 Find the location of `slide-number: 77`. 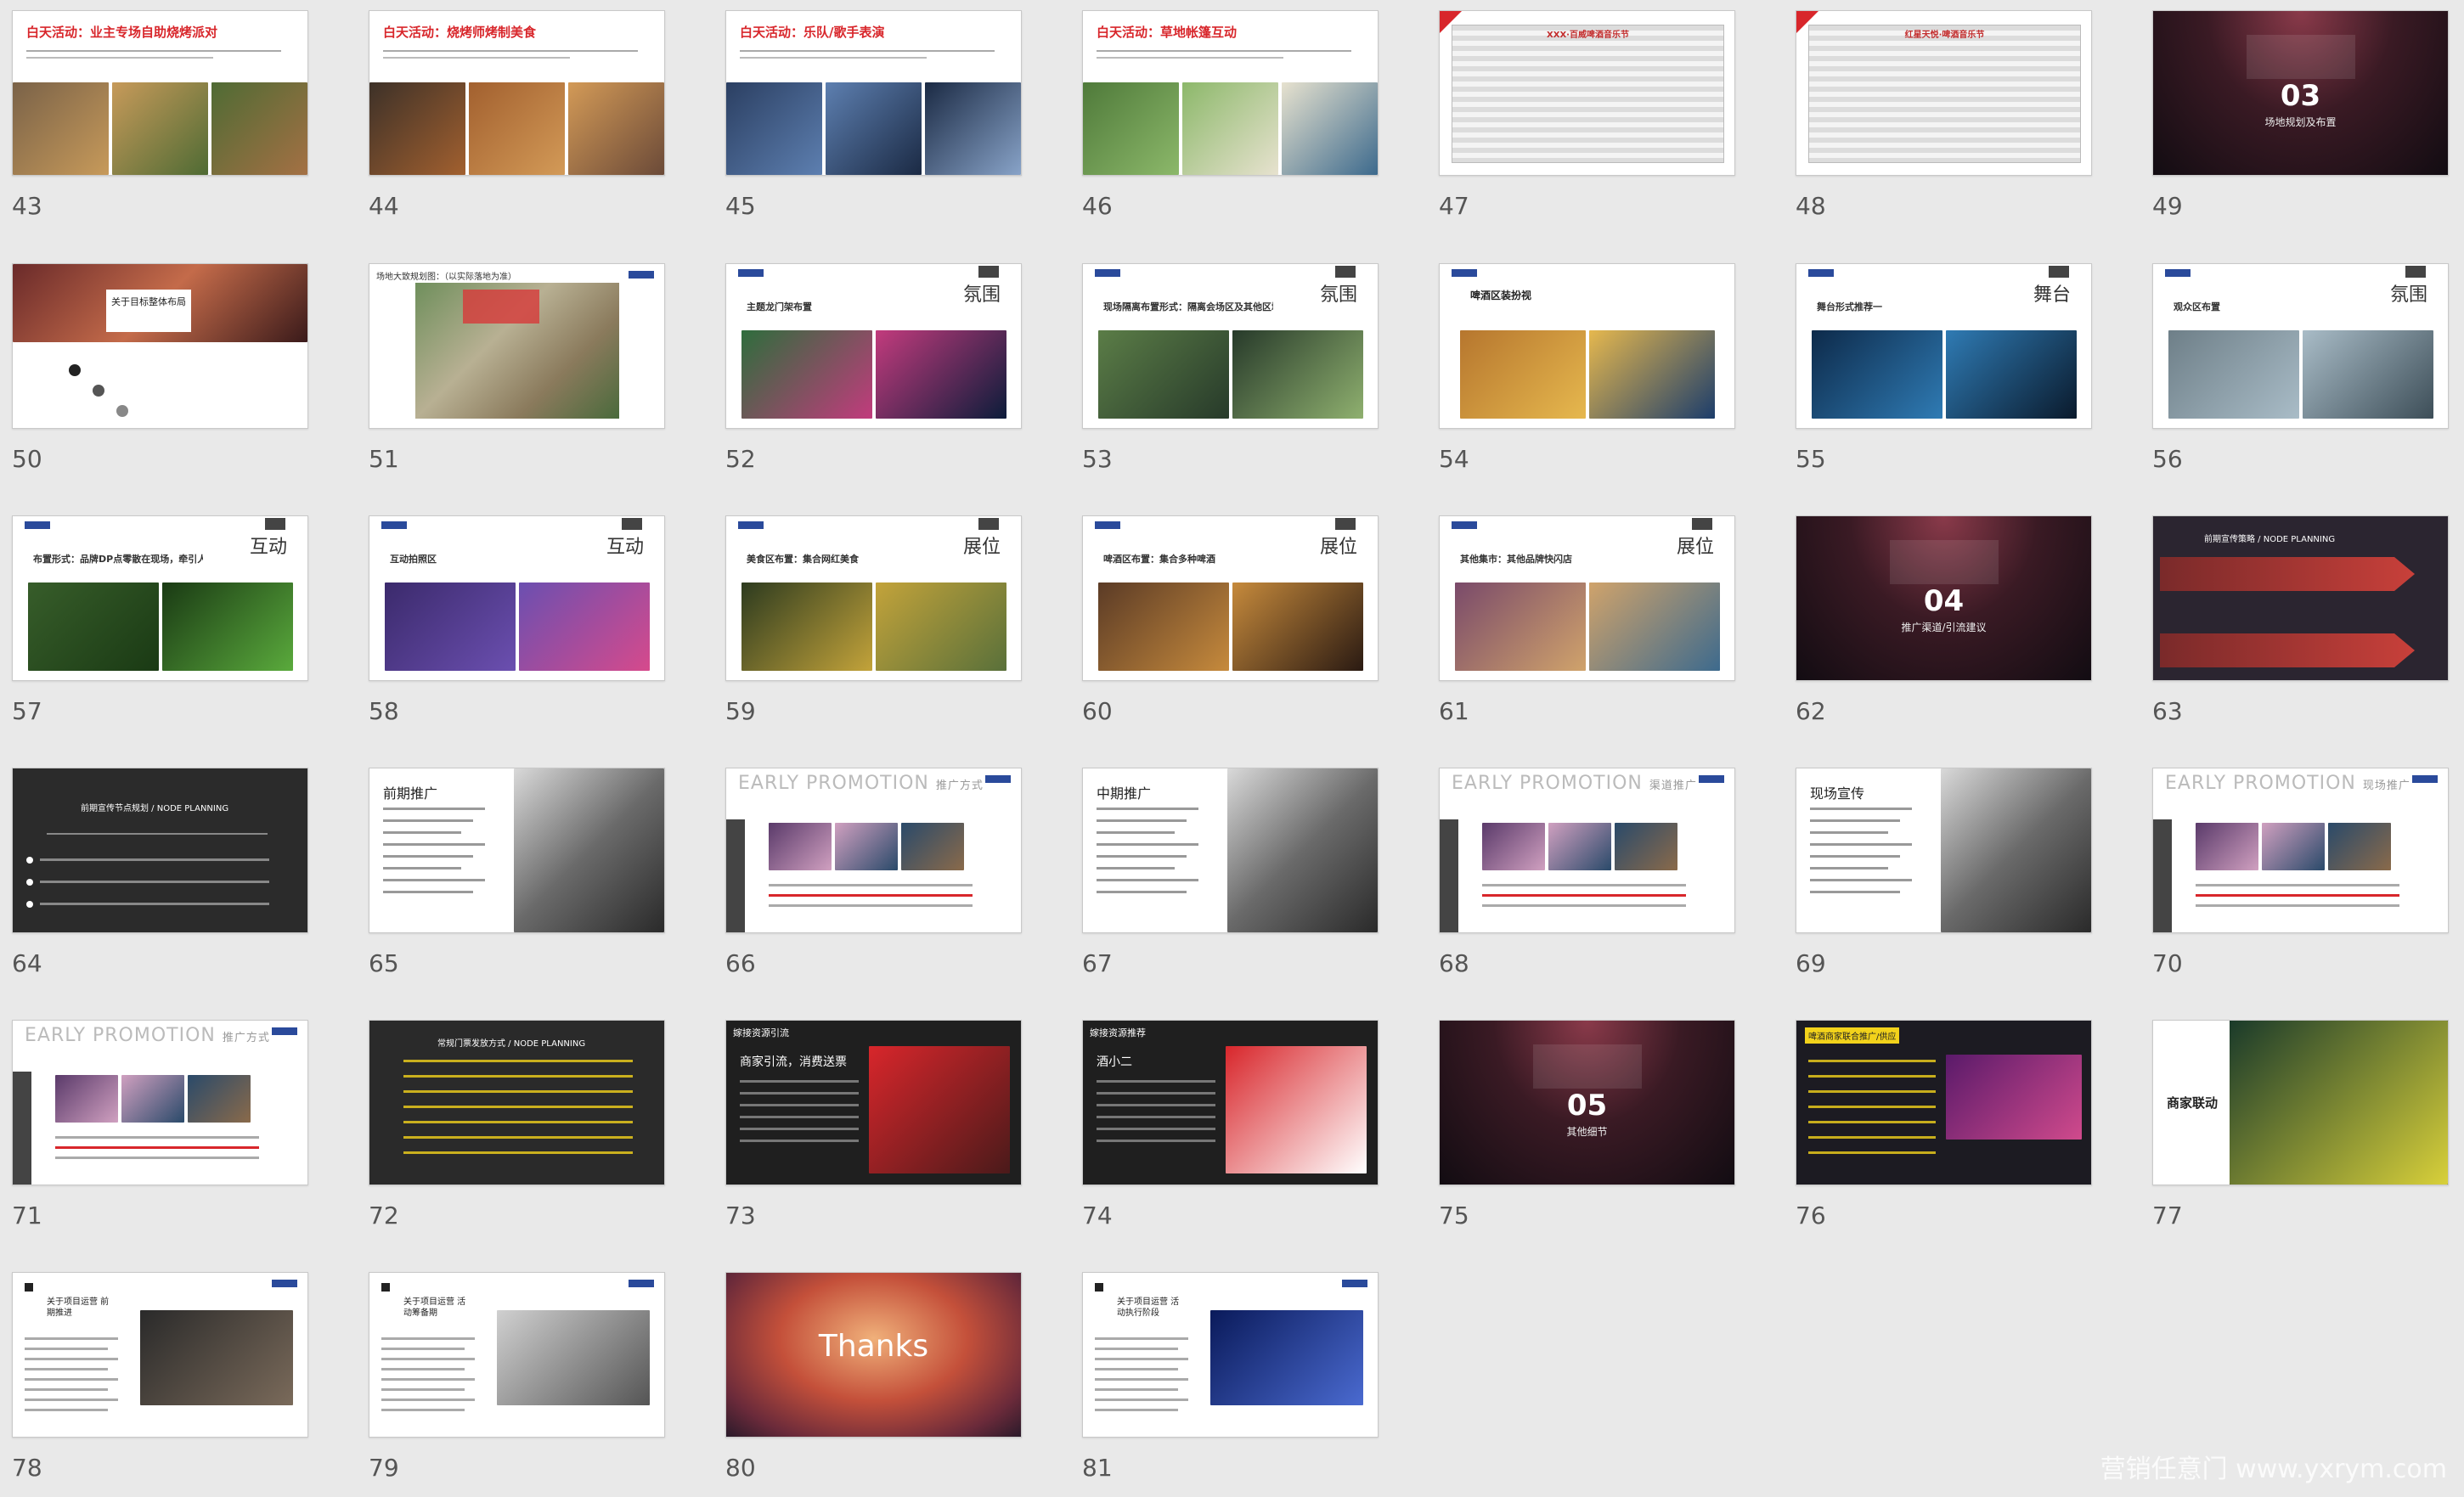

slide-number: 77 is located at coordinates (2167, 1216).